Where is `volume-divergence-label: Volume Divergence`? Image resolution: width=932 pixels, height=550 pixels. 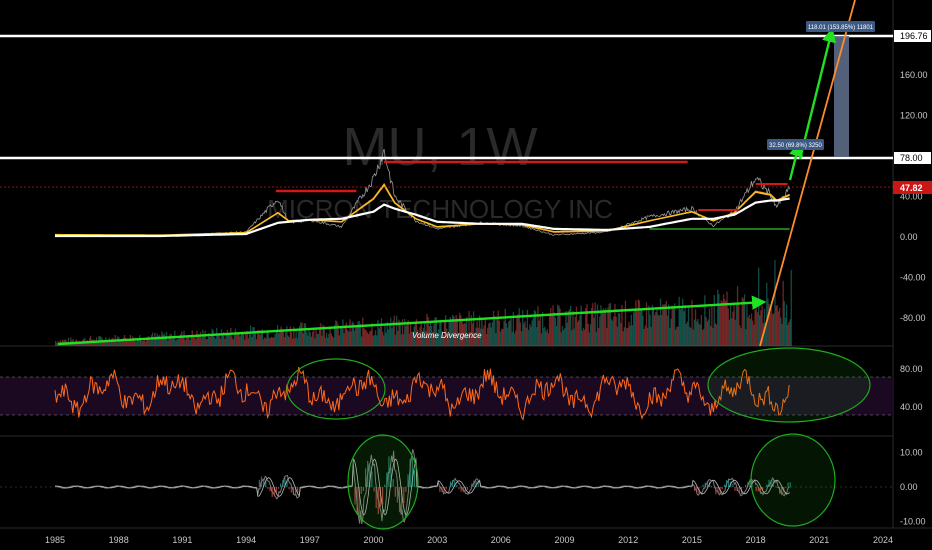
volume-divergence-label: Volume Divergence is located at coordinates (447, 335).